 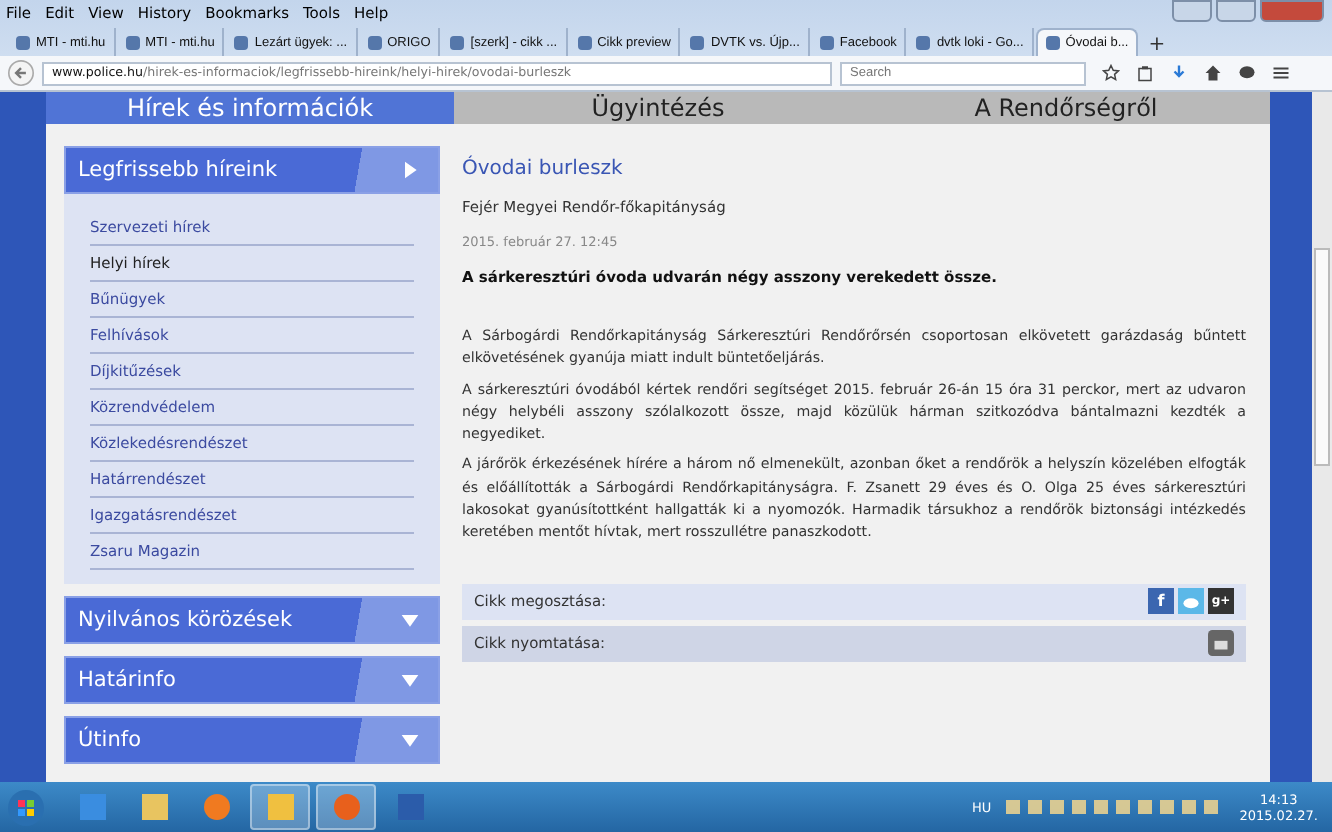 What do you see at coordinates (658, 108) in the screenshot?
I see `site-nav-tab: Ügyintézés` at bounding box center [658, 108].